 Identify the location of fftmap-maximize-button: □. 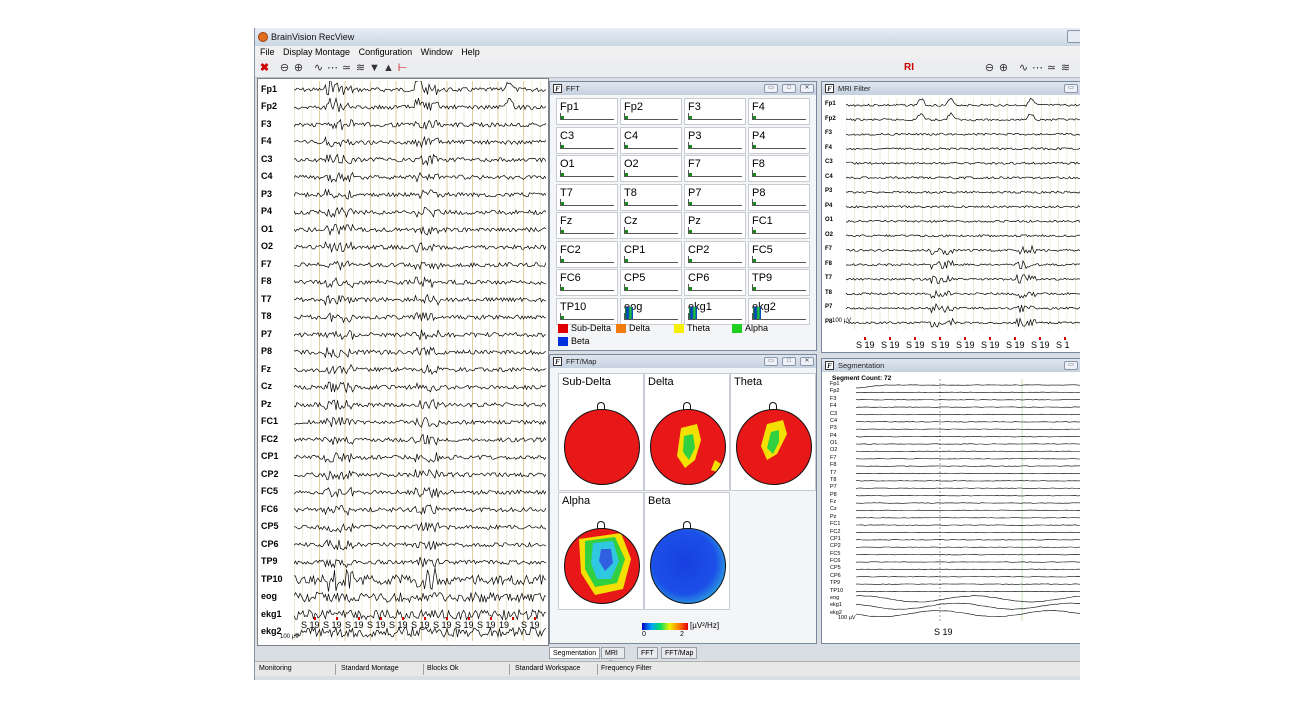
(789, 361).